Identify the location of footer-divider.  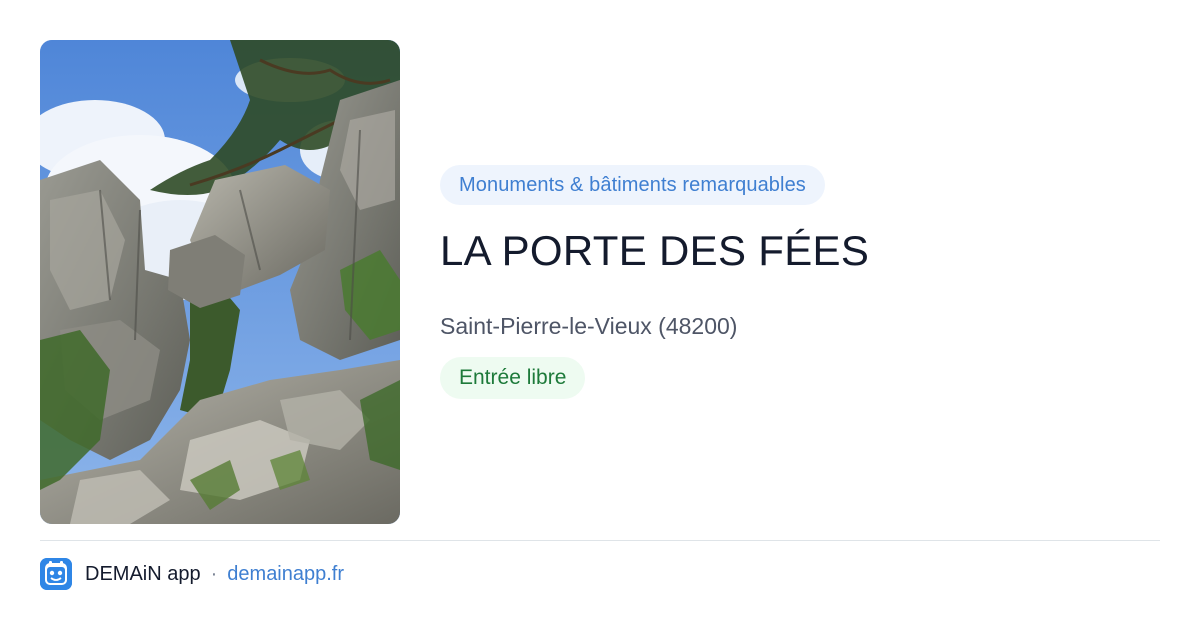
(600, 540).